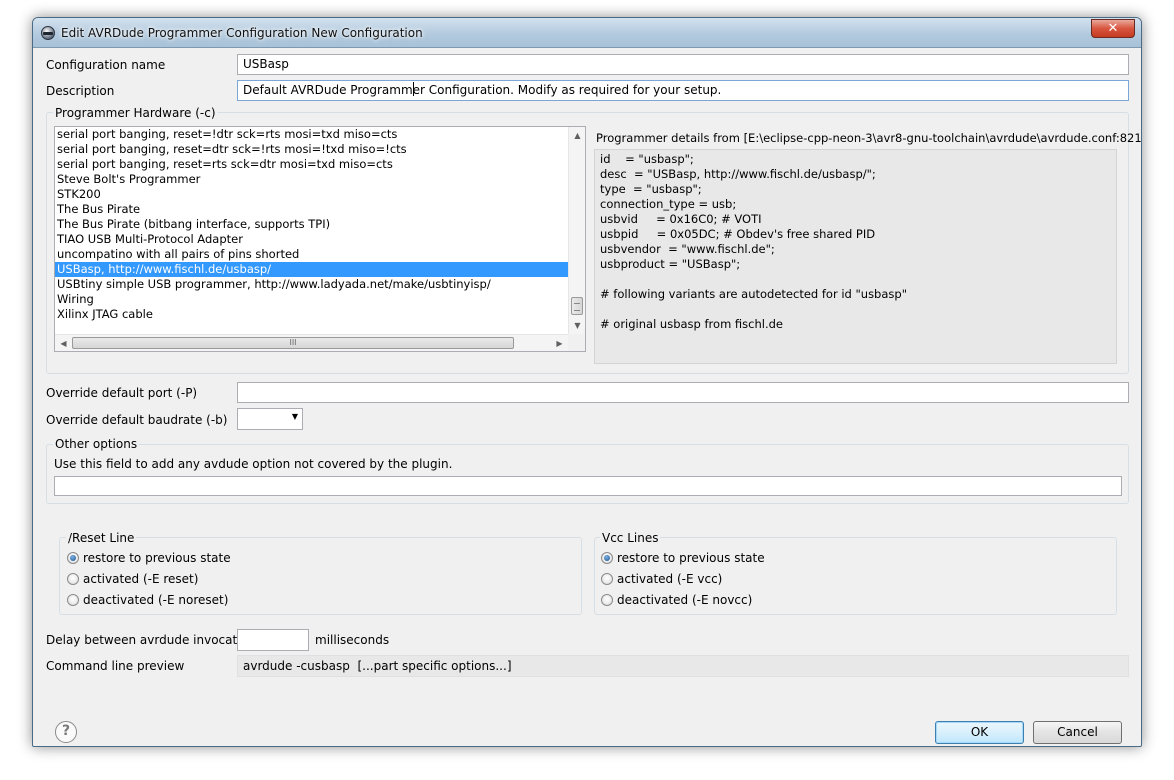 Image resolution: width=1174 pixels, height=780 pixels. Describe the element at coordinates (670, 264) in the screenshot. I see `programmer-details-line: usbproduct = "USBasp";` at that location.